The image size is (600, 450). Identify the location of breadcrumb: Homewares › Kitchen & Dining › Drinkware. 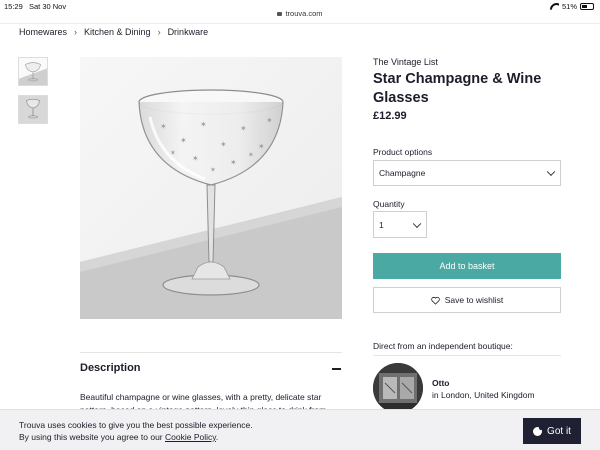
(113, 32).